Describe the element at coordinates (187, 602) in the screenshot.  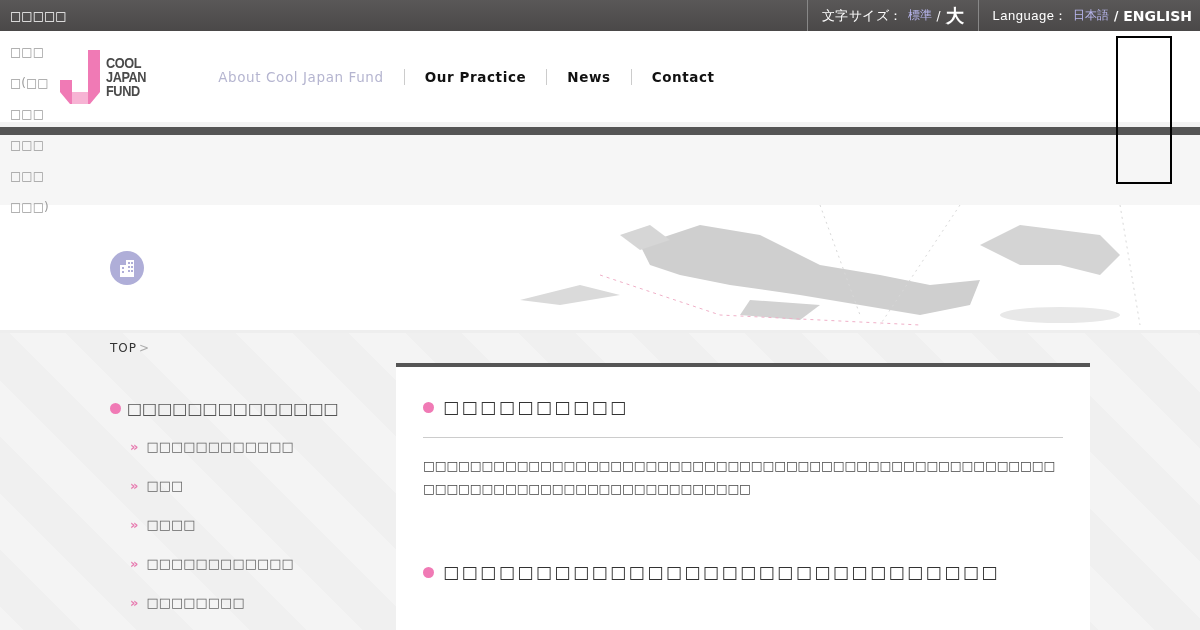
I see `sidebar-link: » □□□□□□□□` at that location.